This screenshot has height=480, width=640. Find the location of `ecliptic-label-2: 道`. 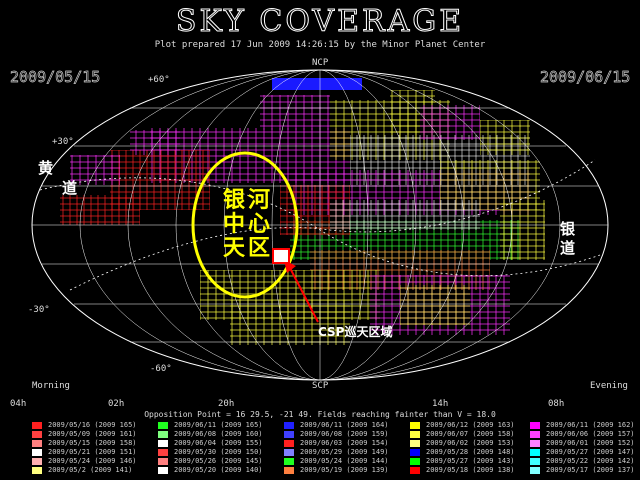

ecliptic-label-2: 道 is located at coordinates (70, 188).